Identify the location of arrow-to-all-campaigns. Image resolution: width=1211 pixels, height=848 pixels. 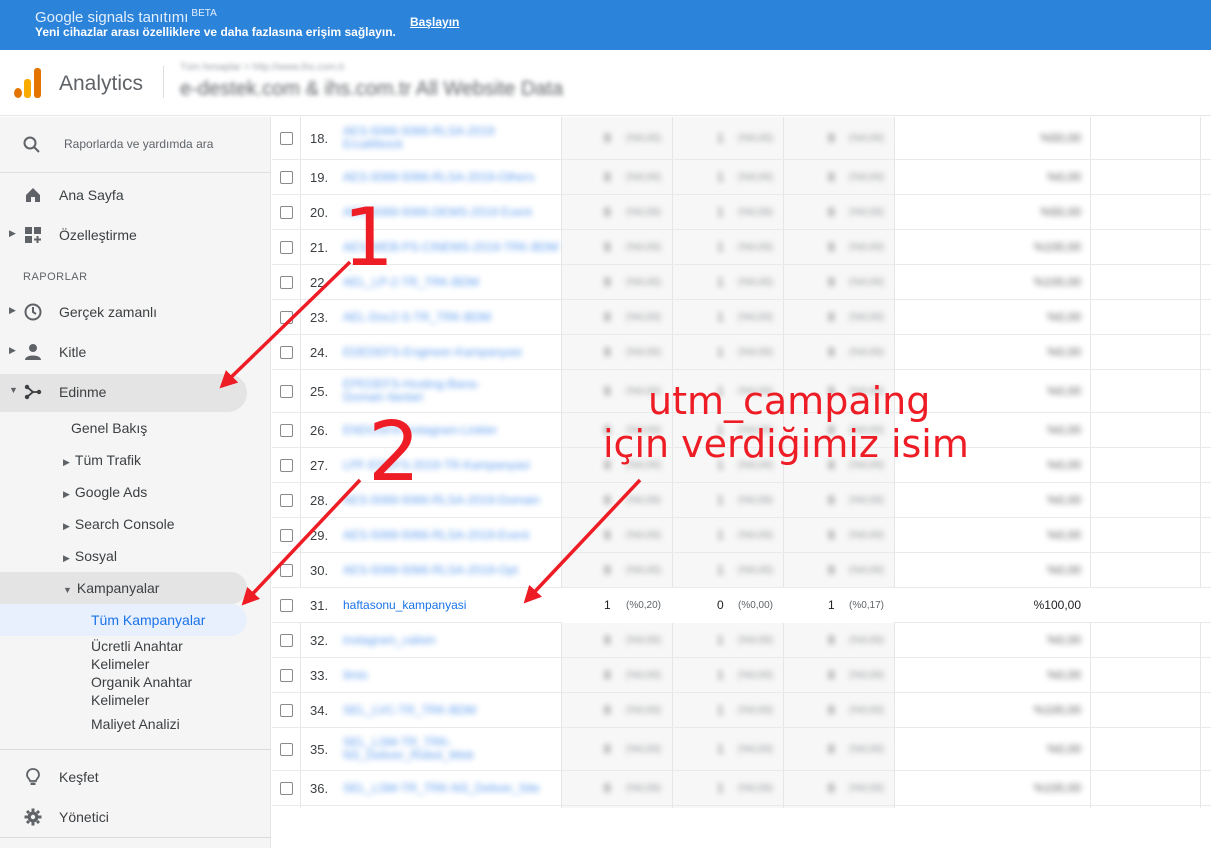
(301, 542).